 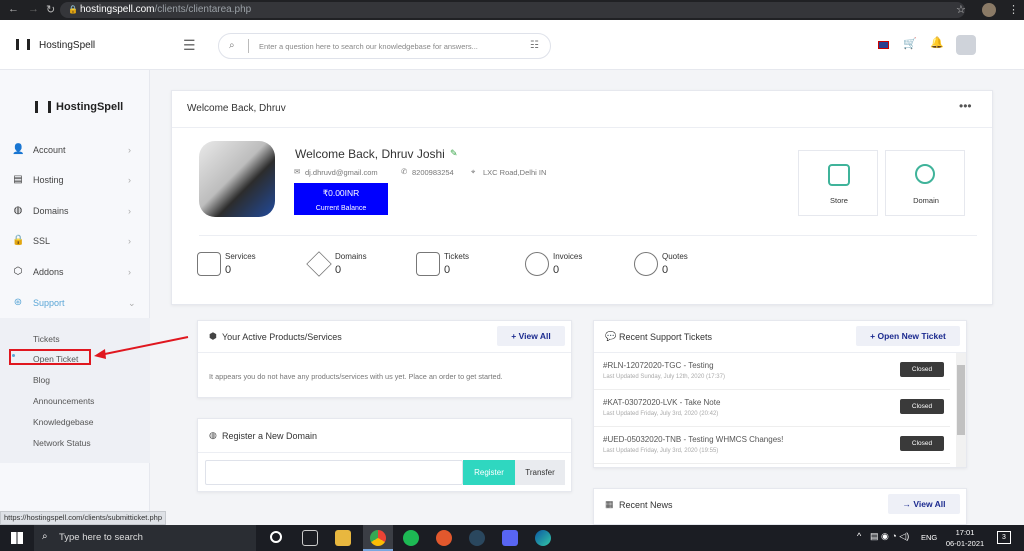 I want to click on products-title: Your Active Products/Services, so click(x=282, y=337).